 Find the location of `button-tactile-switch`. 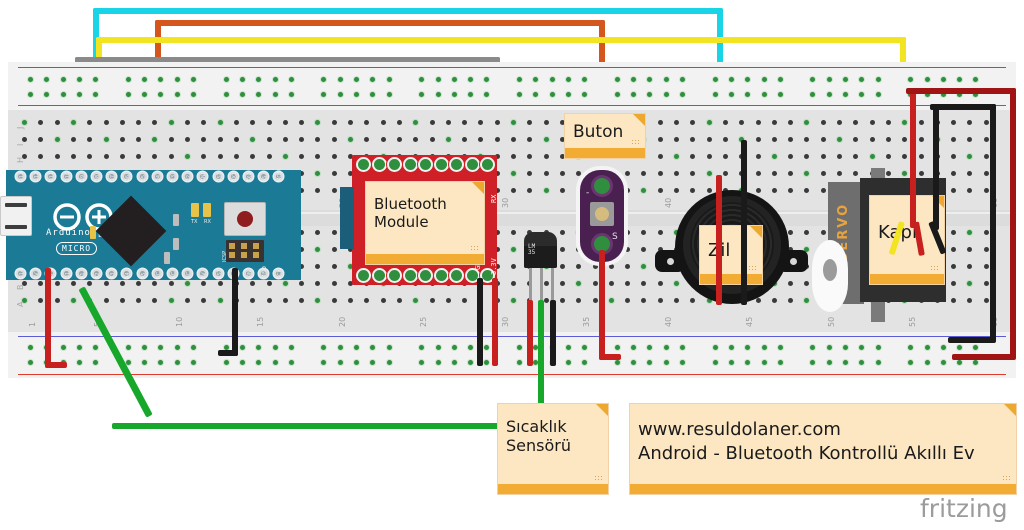

button-tactile-switch is located at coordinates (602, 214).